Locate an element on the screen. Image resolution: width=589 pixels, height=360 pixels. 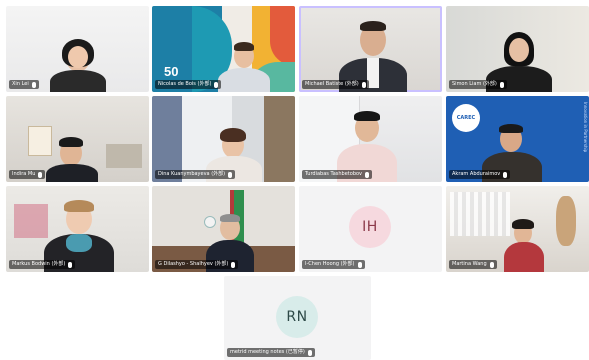
participant-tile-6: Dina Kuanymbayeva (外部) is located at coordinates (223, 139).